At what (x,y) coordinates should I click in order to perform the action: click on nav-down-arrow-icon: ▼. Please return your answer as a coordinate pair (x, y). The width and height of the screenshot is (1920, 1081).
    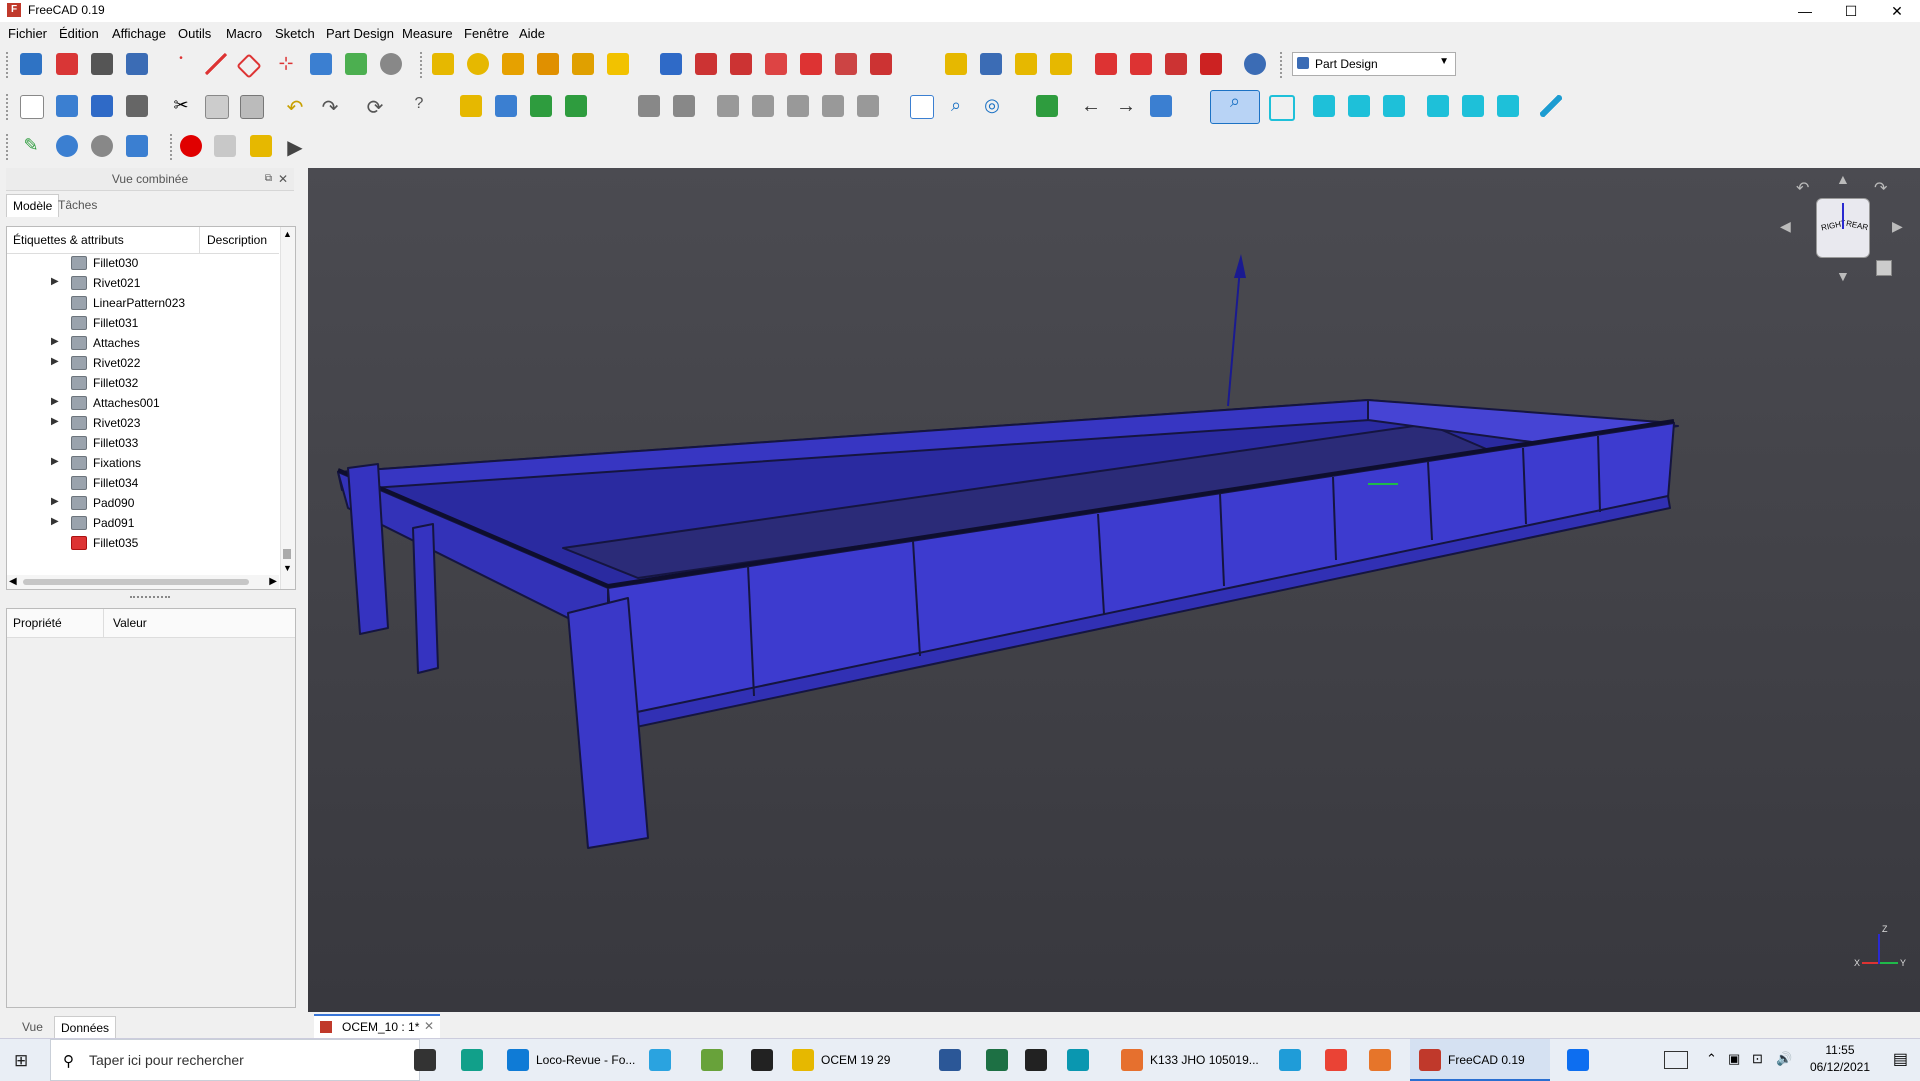
    Looking at the image, I should click on (1843, 276).